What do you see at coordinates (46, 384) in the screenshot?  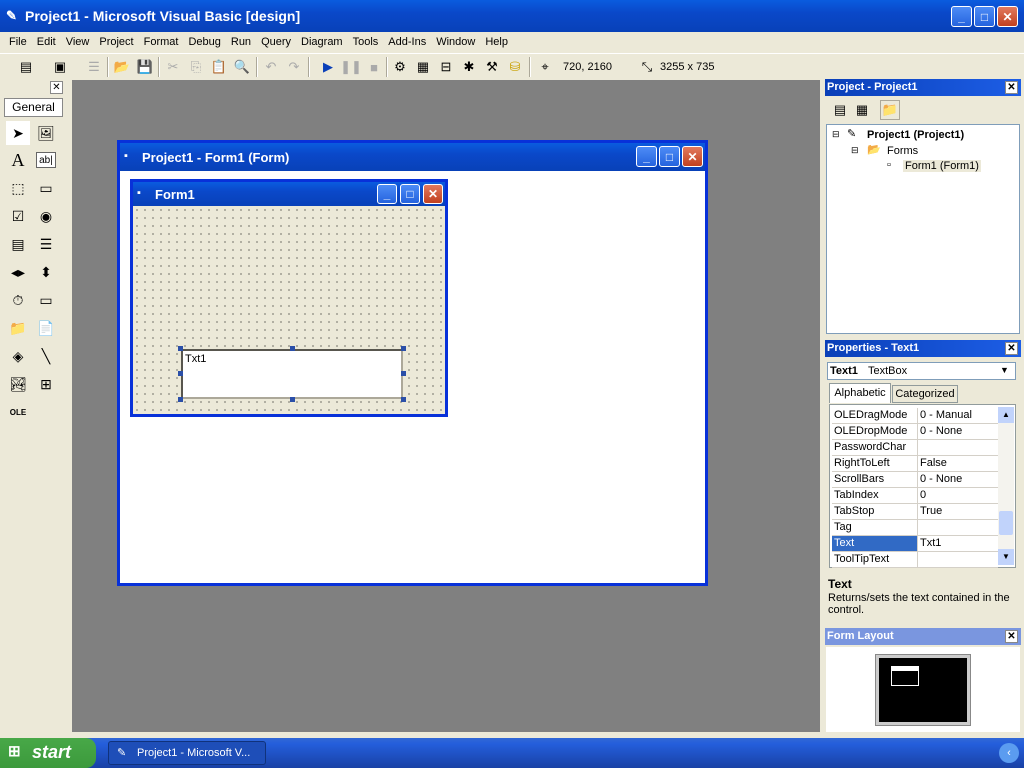 I see `data-tool-icon: ⊞` at bounding box center [46, 384].